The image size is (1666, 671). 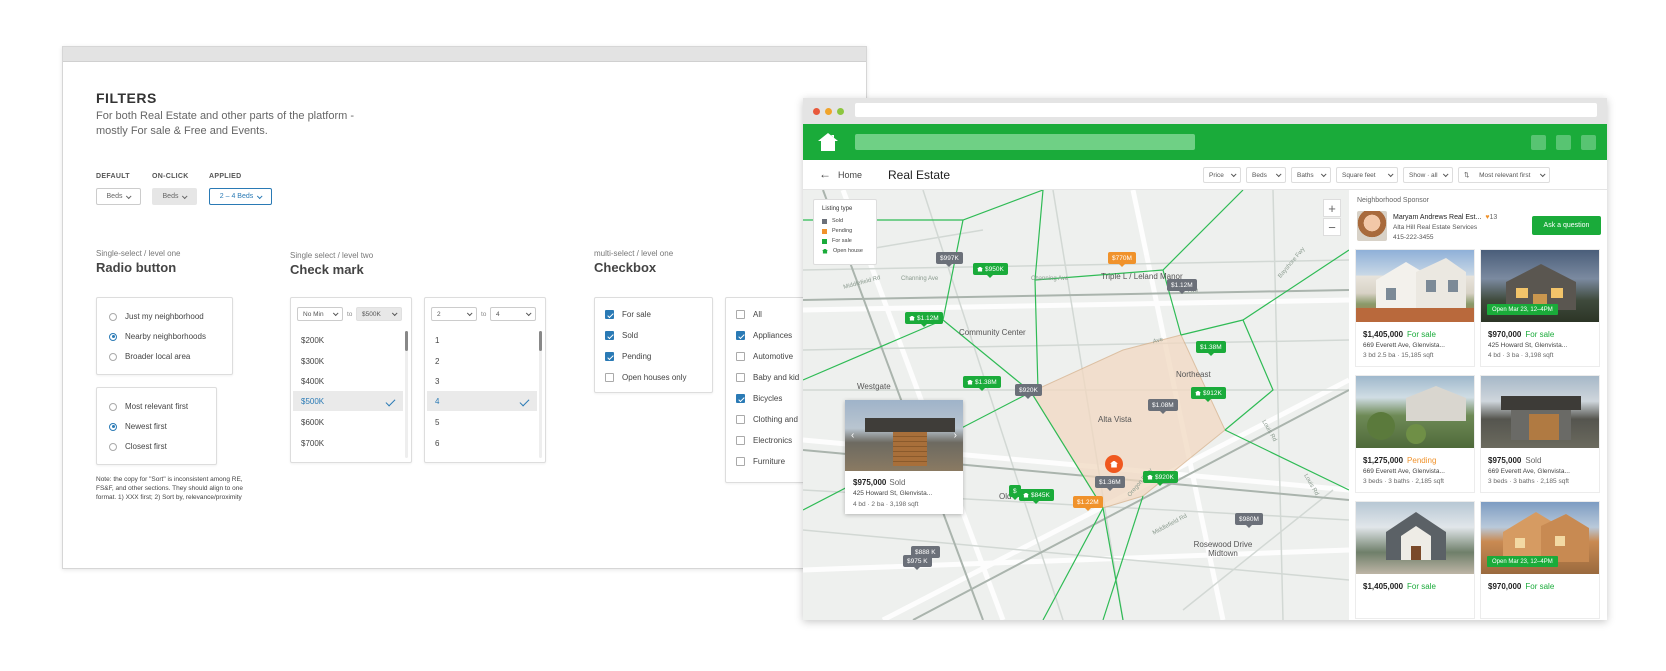 I want to click on price-pin-sold: $1.12M, so click(x=1182, y=286).